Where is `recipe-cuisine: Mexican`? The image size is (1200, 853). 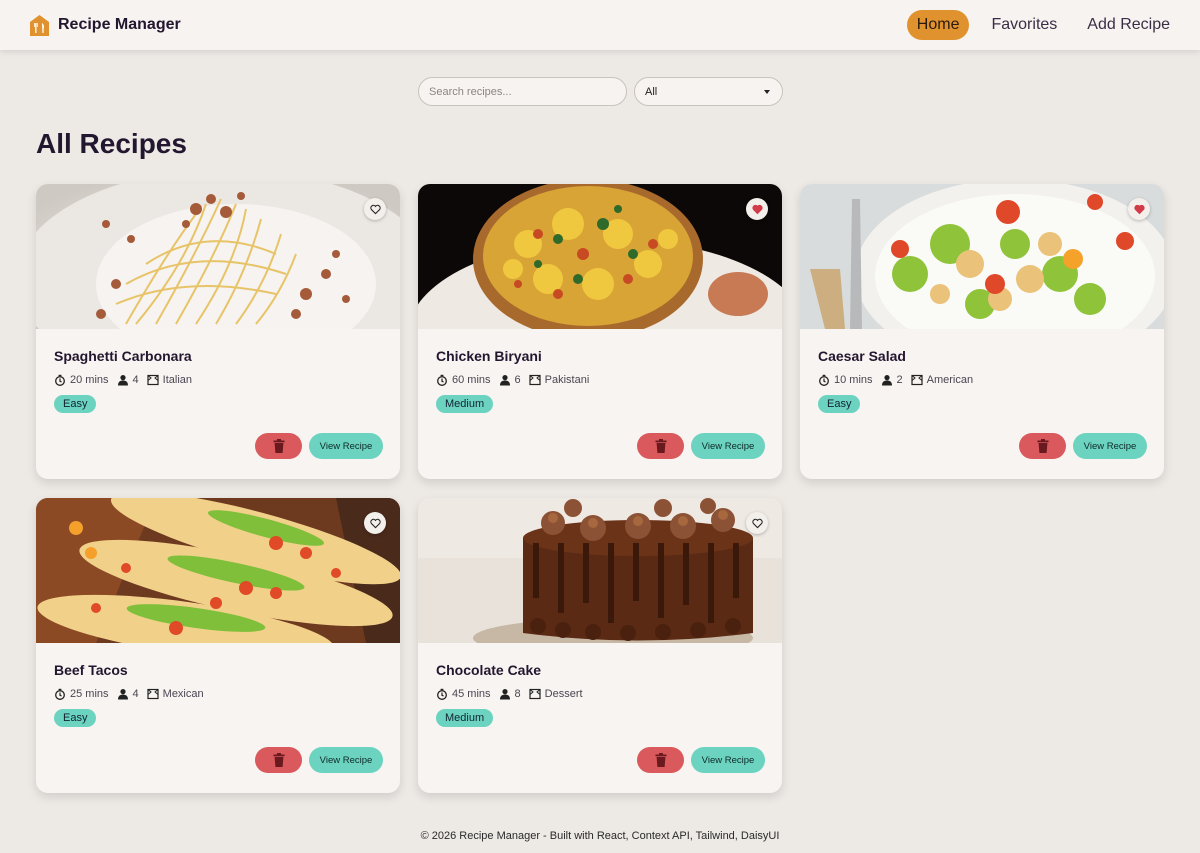
recipe-cuisine: Mexican is located at coordinates (183, 694).